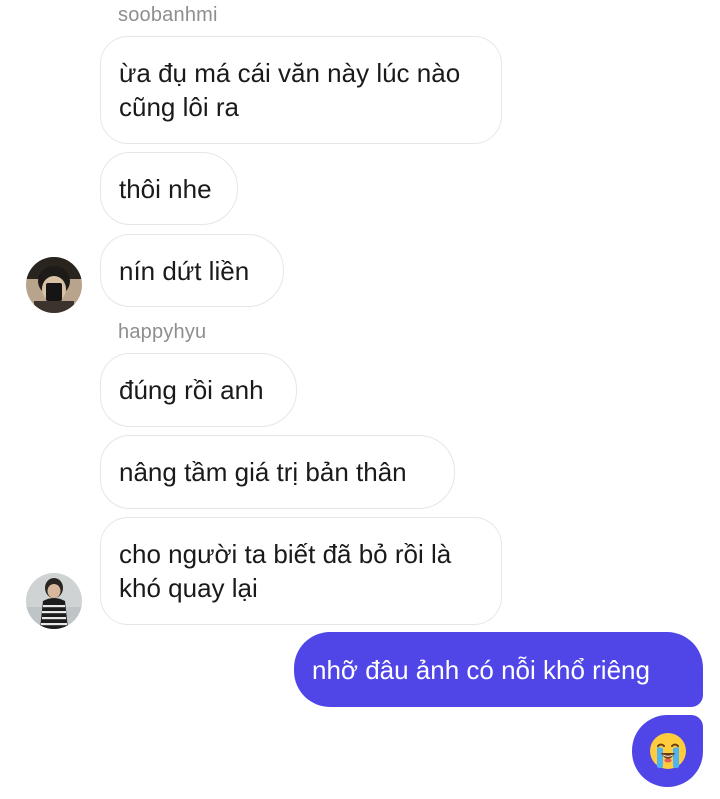 This screenshot has width=720, height=799. I want to click on message-bubble: nín dứt liền, so click(192, 270).